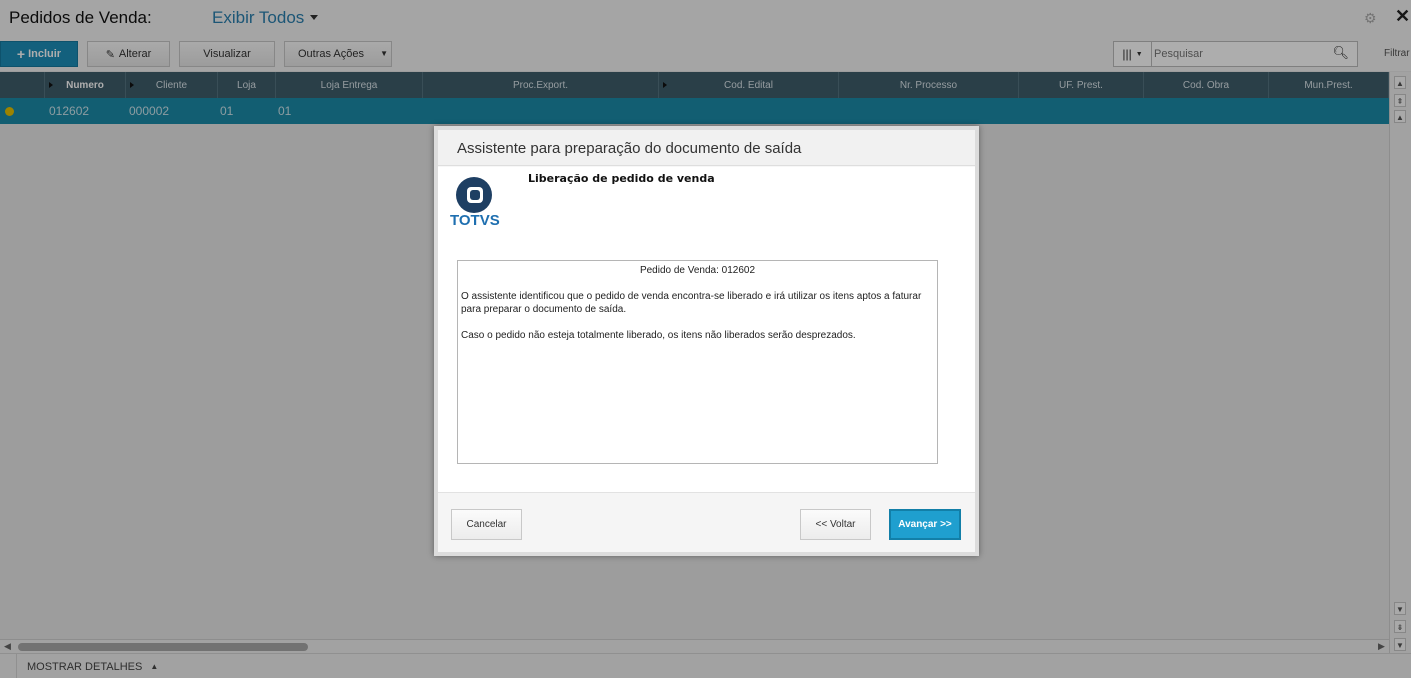 This screenshot has height=678, width=1411. Describe the element at coordinates (706, 522) in the screenshot. I see `dialog-footer: Cancelar << Voltar Avançar >>` at that location.